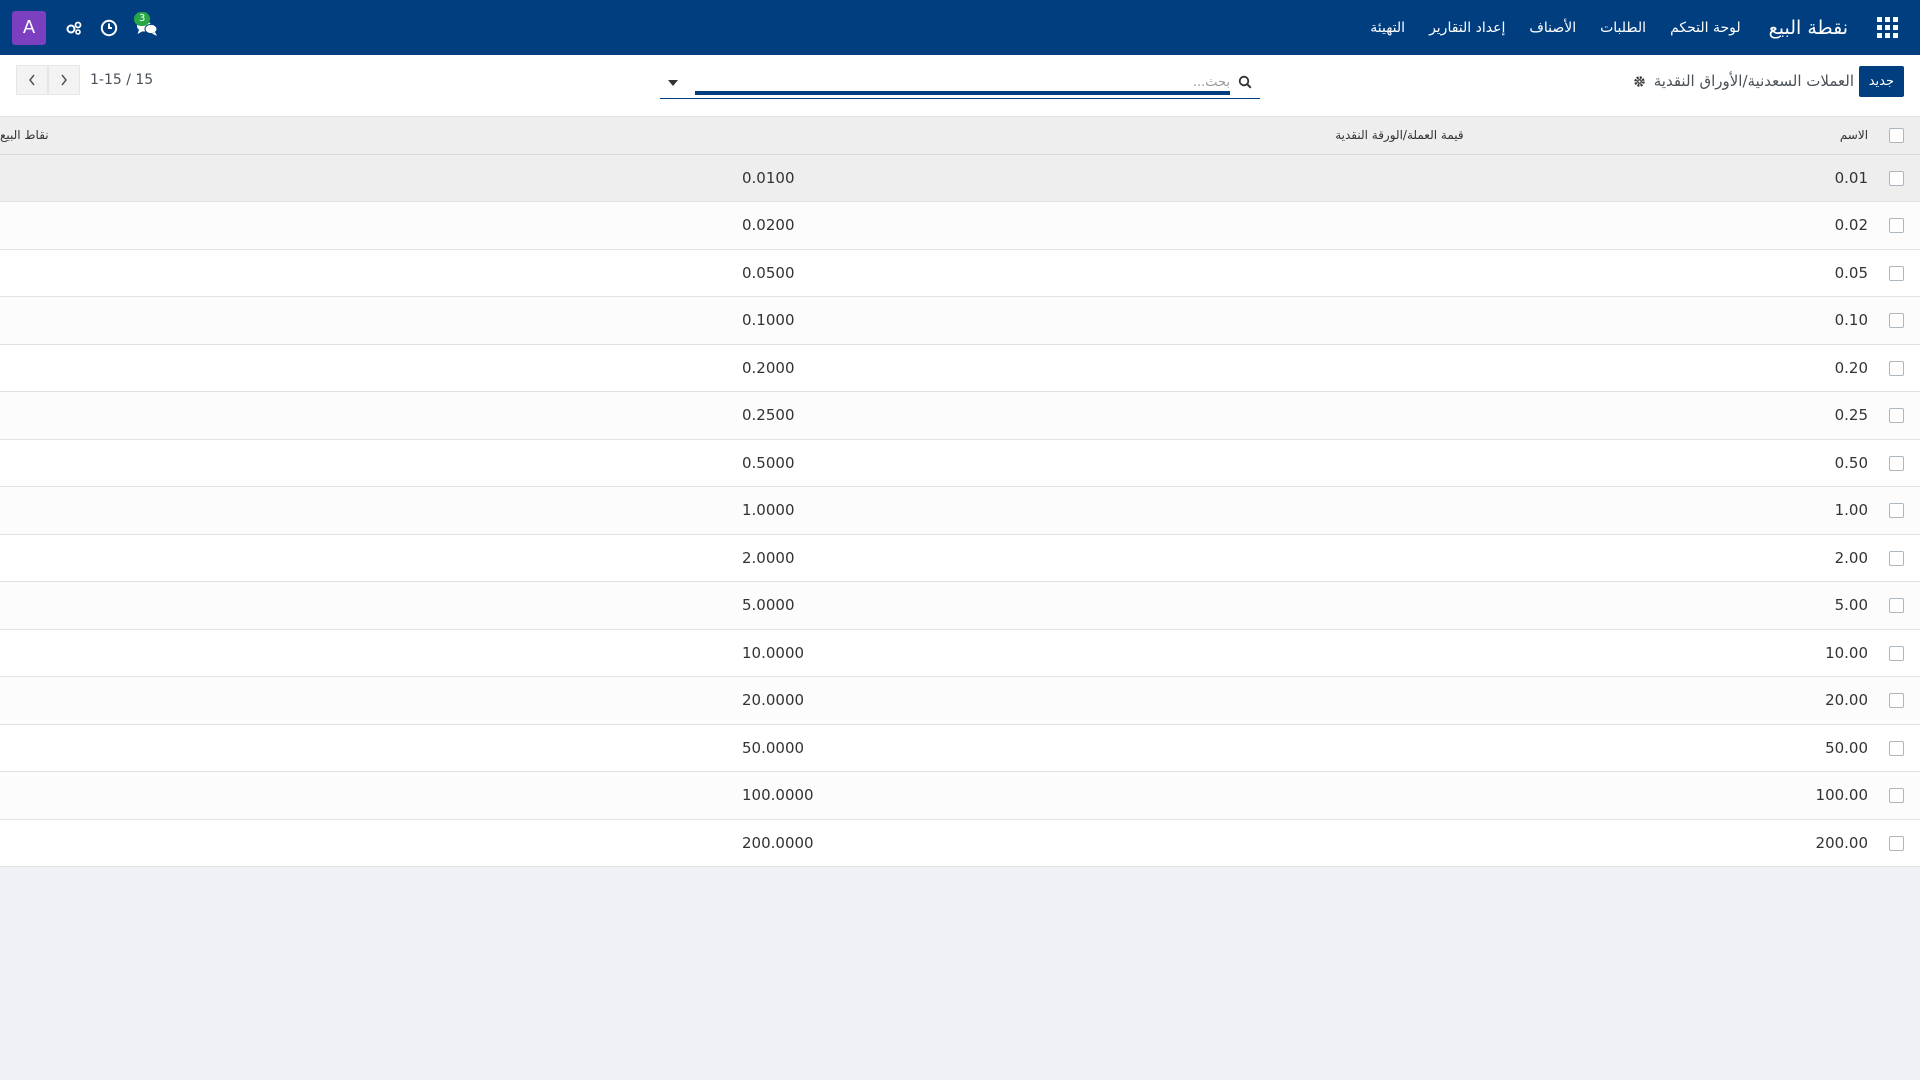  I want to click on menu-item-products: الأصناف, so click(1552, 28).